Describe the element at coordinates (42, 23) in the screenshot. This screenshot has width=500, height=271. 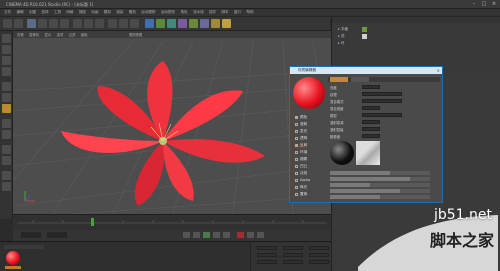
I see `move-icon` at that location.